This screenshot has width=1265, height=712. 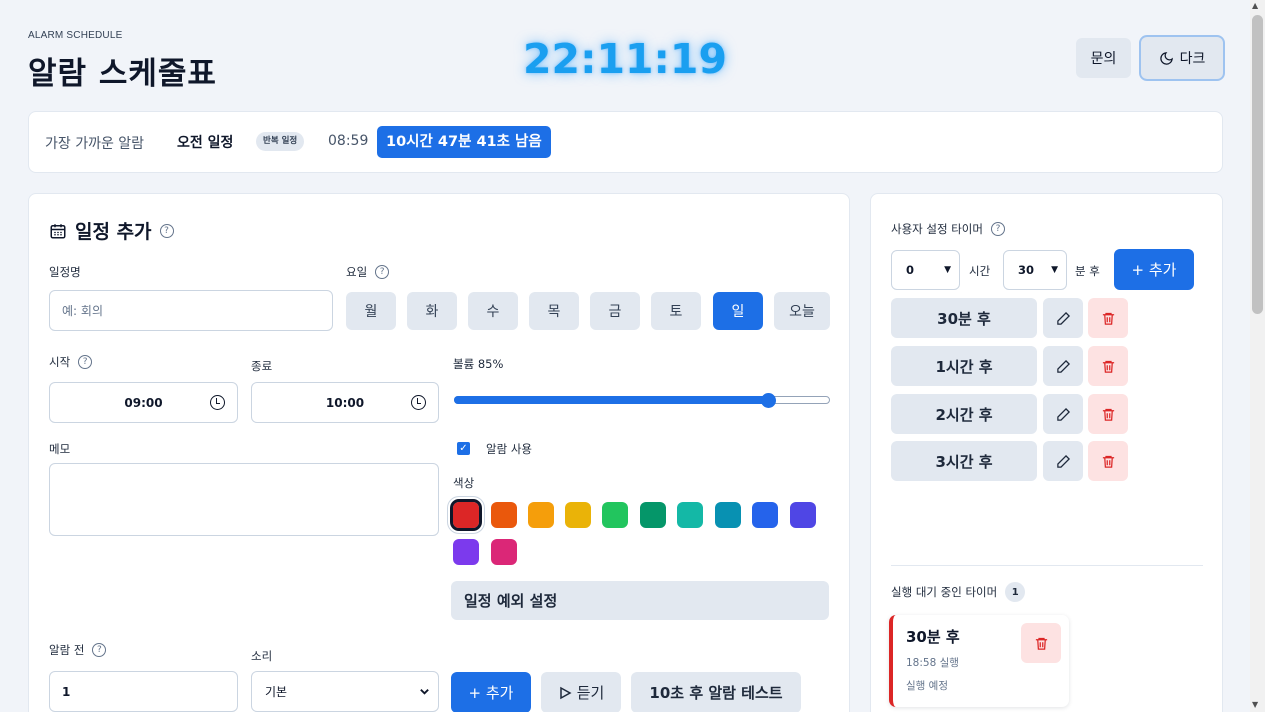 I want to click on pre-alarm-value: 1, so click(x=66, y=691).